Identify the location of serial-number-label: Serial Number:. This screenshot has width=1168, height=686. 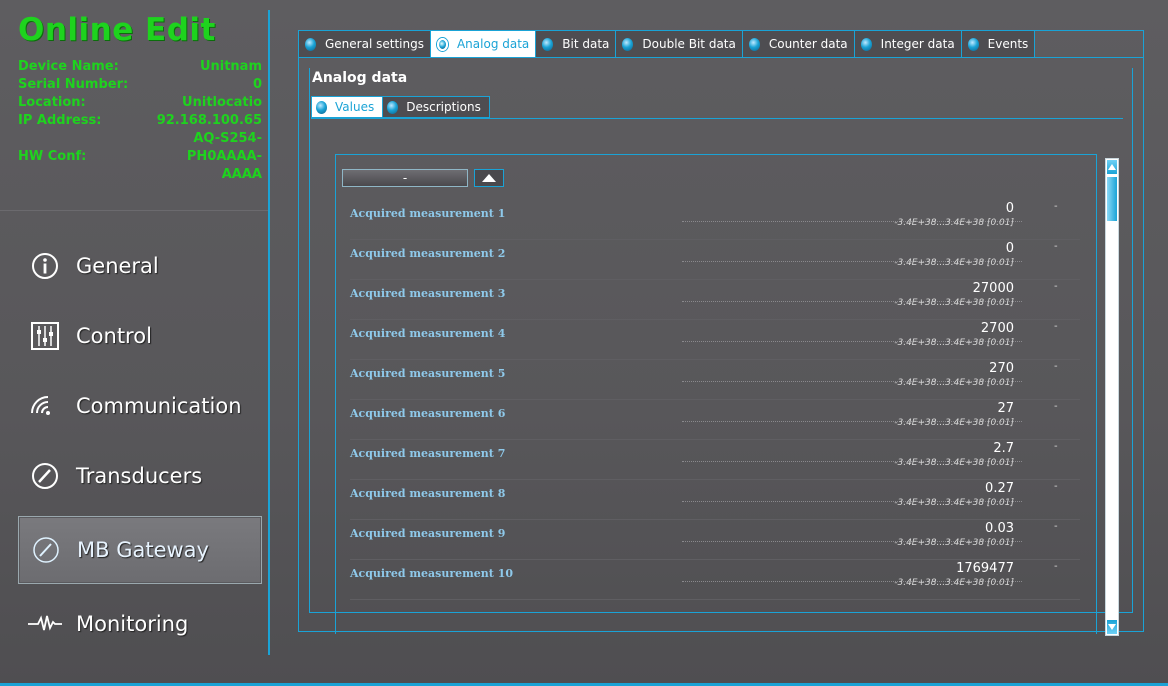
(73, 84).